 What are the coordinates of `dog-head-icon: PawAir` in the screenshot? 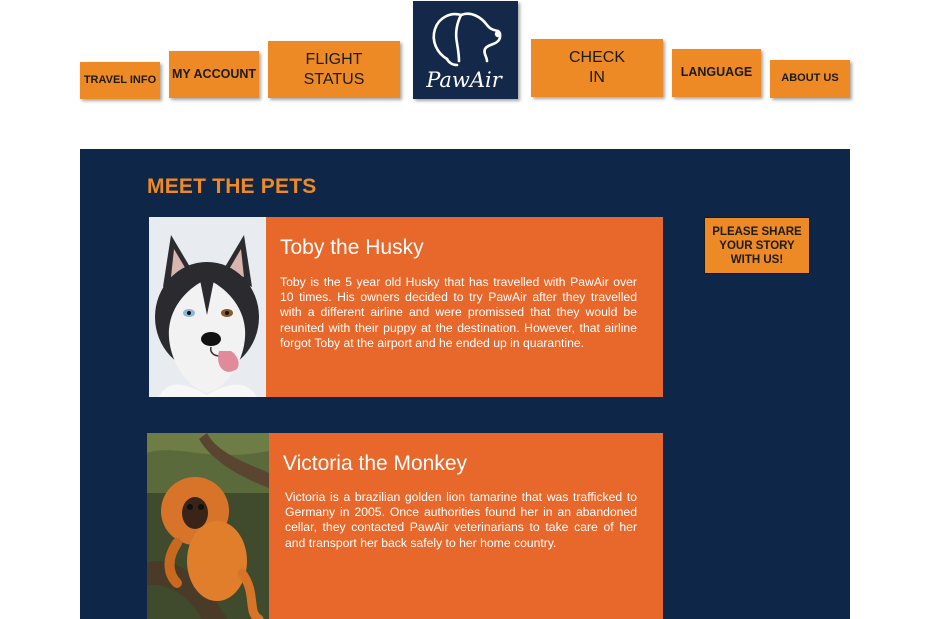 It's located at (464, 52).